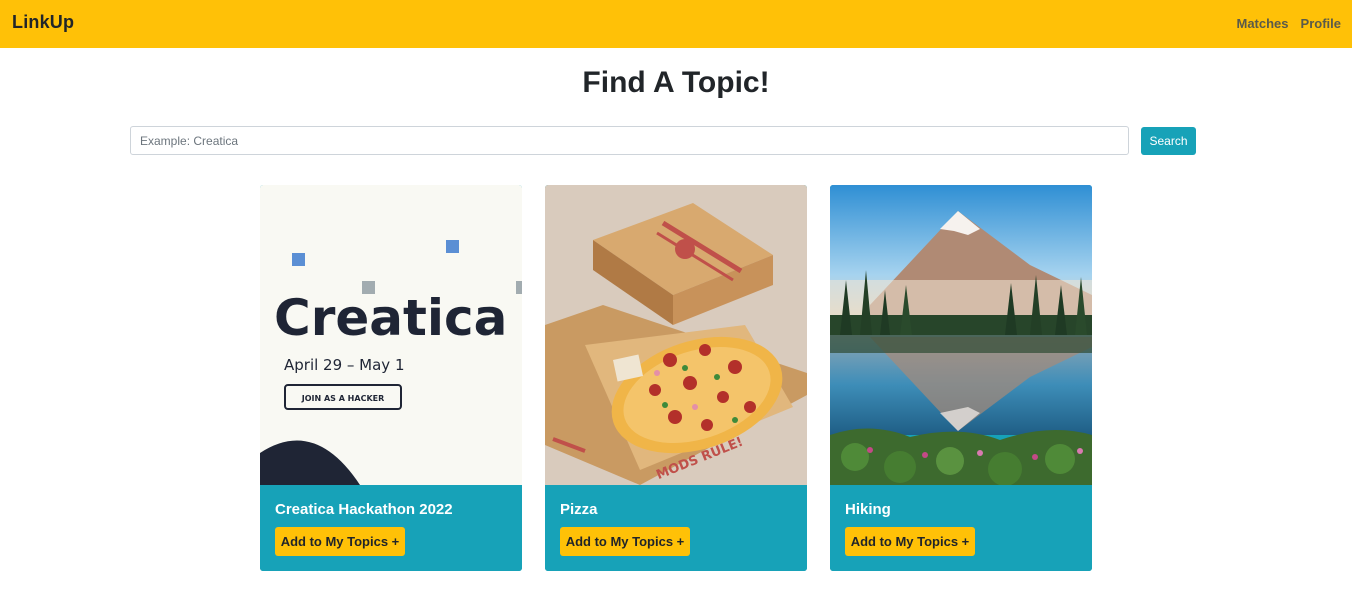  I want to click on creatica-wordmark: Creatica, so click(390, 318).